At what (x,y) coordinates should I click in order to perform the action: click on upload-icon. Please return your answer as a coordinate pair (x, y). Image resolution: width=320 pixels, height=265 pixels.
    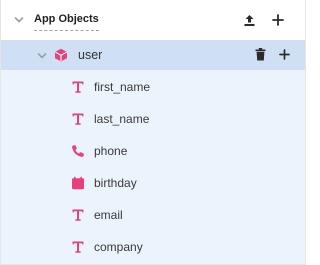
    Looking at the image, I should click on (249, 20).